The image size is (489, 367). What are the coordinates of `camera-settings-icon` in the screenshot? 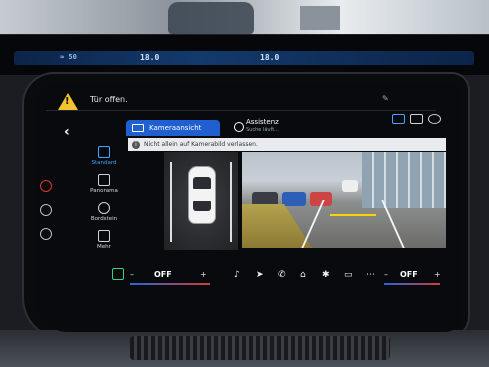 It's located at (416, 119).